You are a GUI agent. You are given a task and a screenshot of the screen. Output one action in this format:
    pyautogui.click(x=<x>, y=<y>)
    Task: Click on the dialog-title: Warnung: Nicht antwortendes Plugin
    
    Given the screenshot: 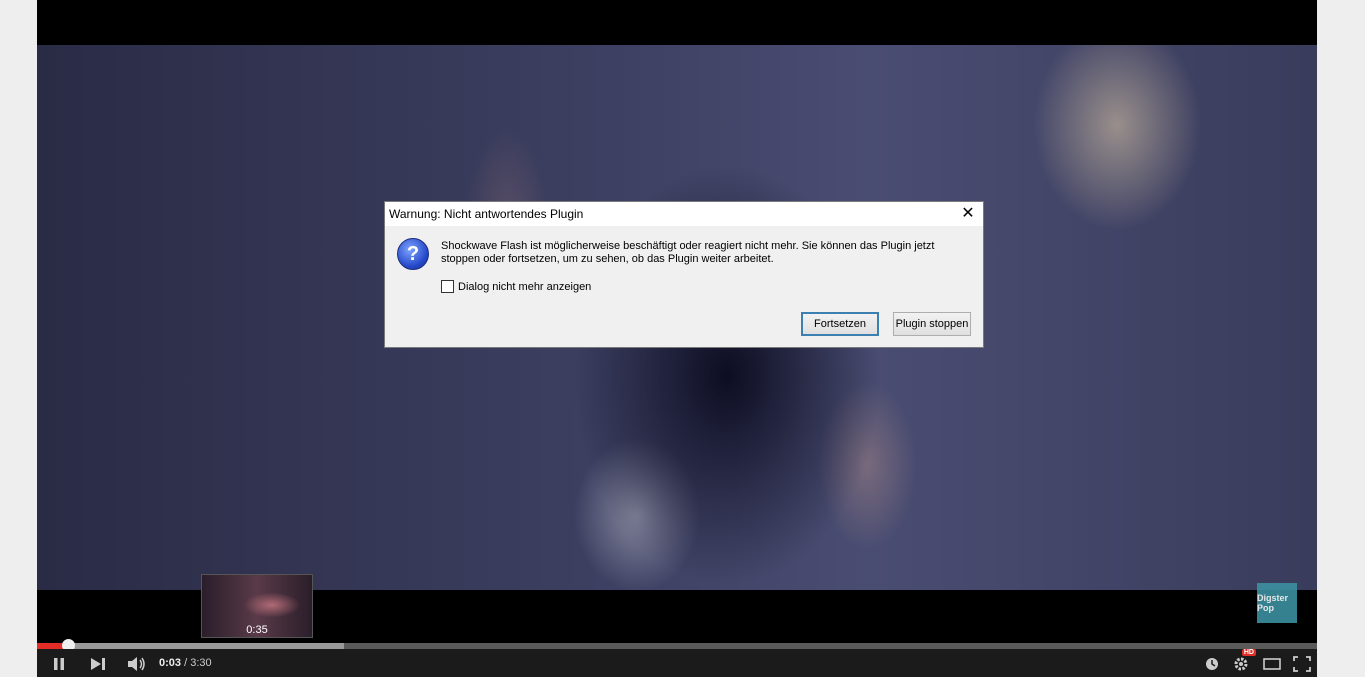 What is the action you would take?
    pyautogui.click(x=486, y=214)
    